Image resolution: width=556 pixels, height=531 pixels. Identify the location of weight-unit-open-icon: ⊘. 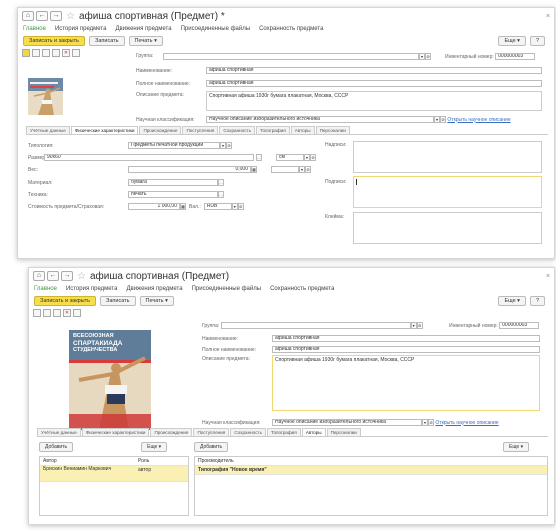
(308, 169).